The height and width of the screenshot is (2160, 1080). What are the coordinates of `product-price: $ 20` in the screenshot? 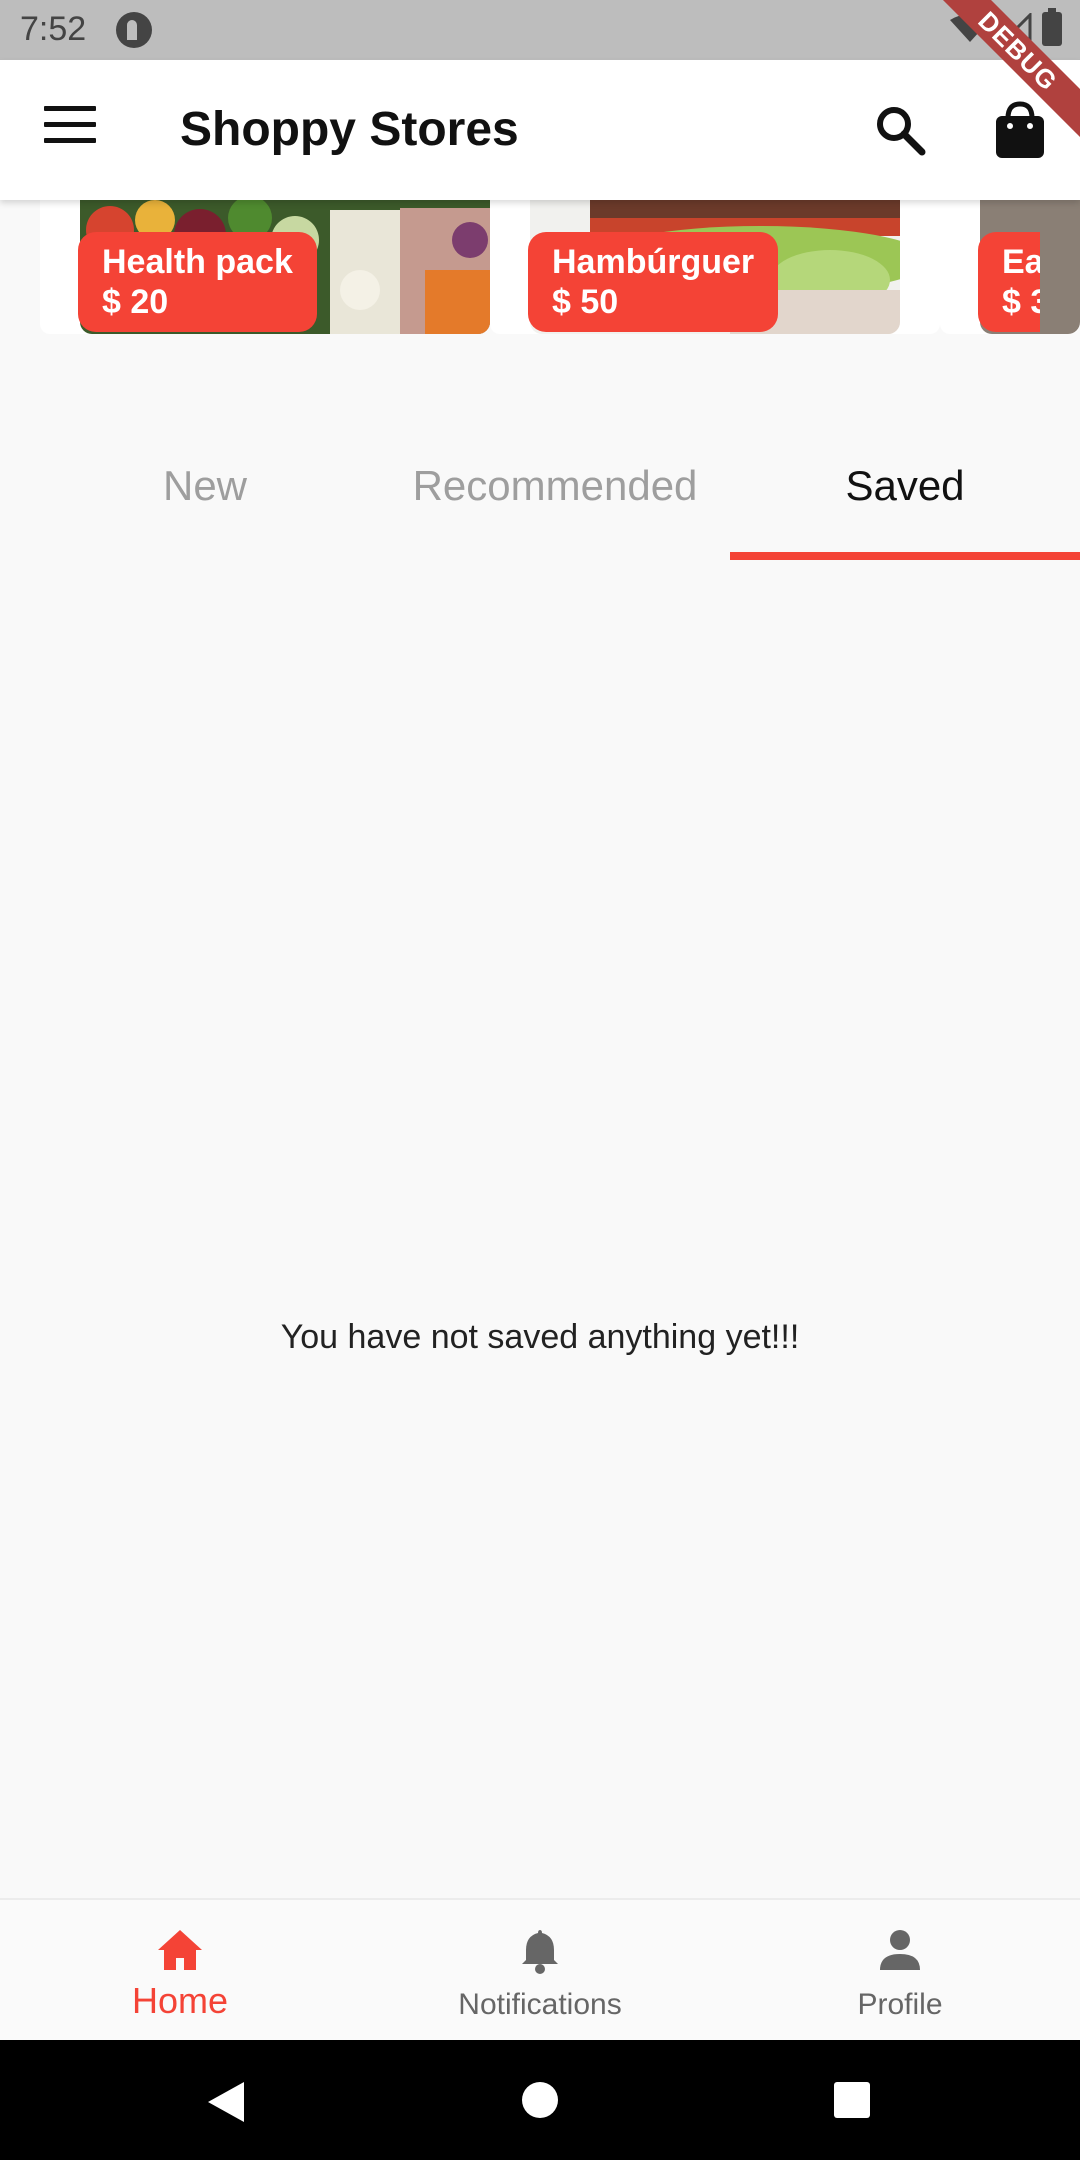 It's located at (135, 302).